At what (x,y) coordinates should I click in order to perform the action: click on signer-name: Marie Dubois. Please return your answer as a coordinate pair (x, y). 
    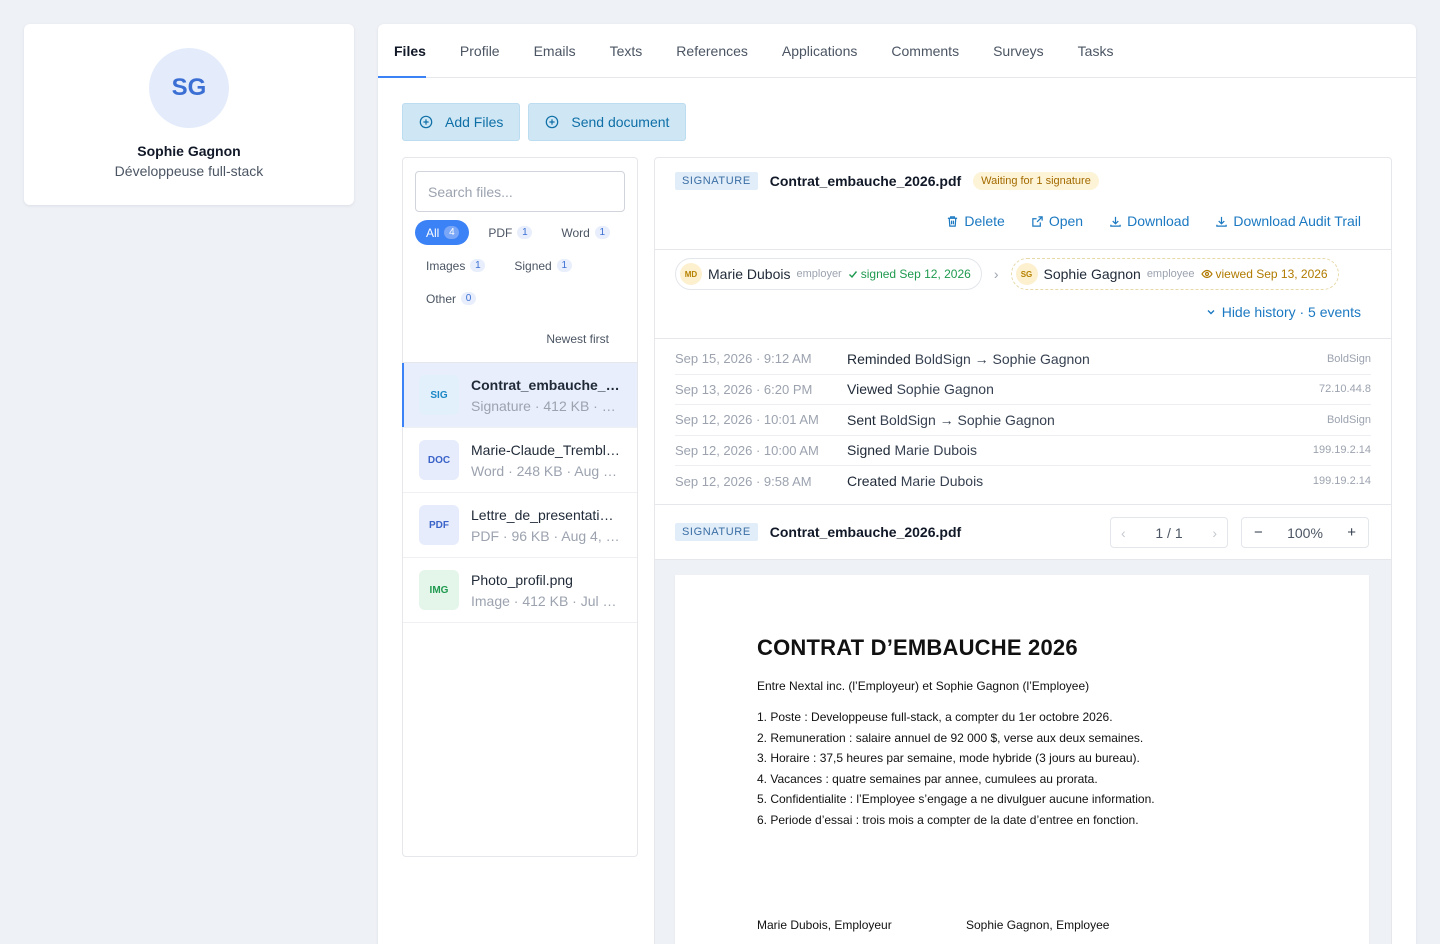
    Looking at the image, I should click on (749, 274).